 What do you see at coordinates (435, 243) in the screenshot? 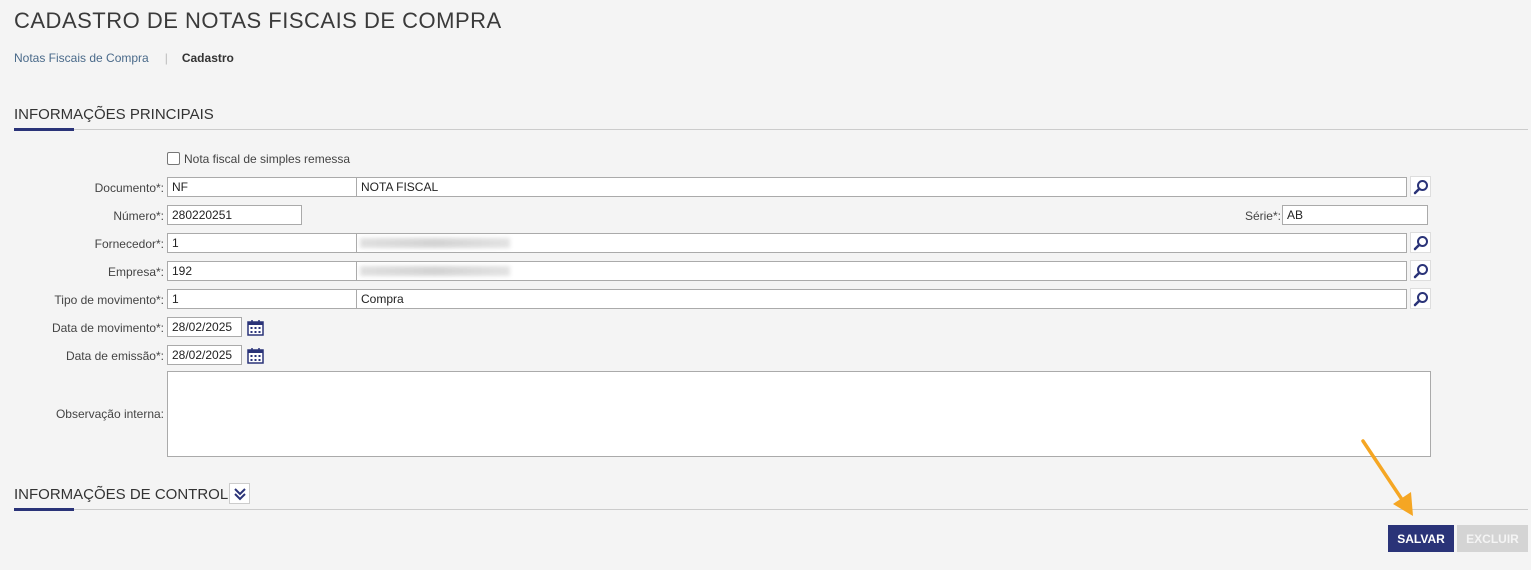
I see `fornecedor-redacted-text` at bounding box center [435, 243].